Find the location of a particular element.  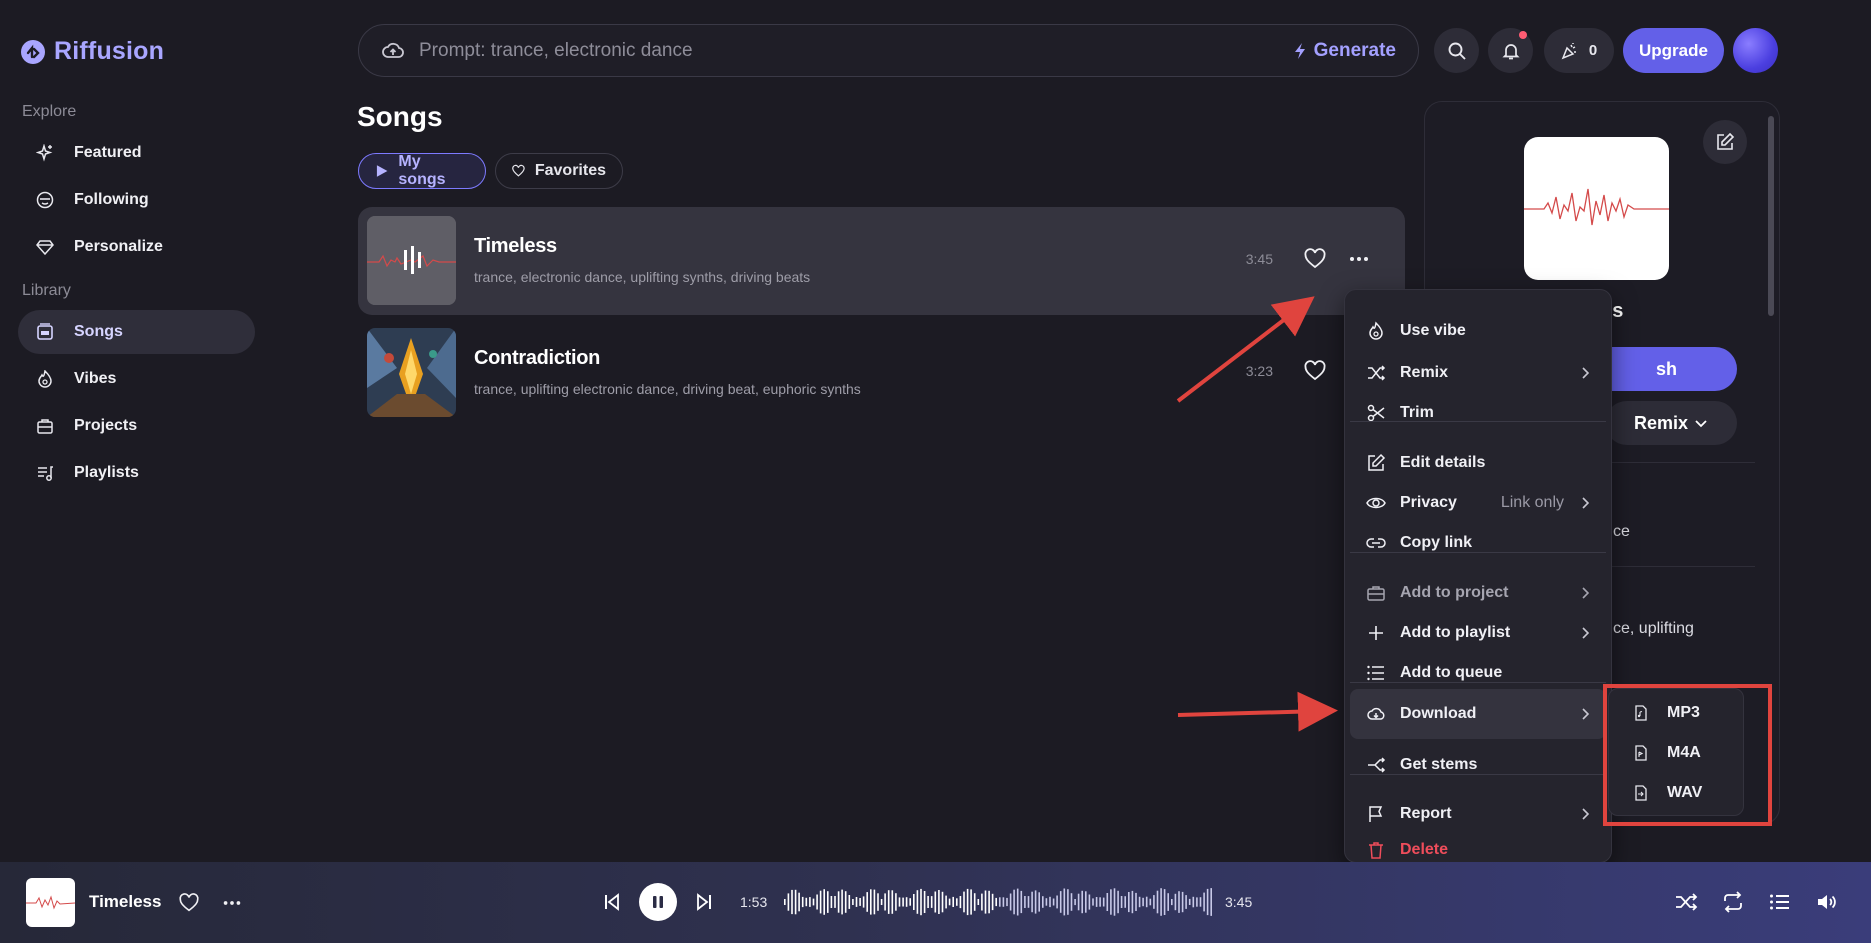

remix-button: Remix is located at coordinates (1671, 423).